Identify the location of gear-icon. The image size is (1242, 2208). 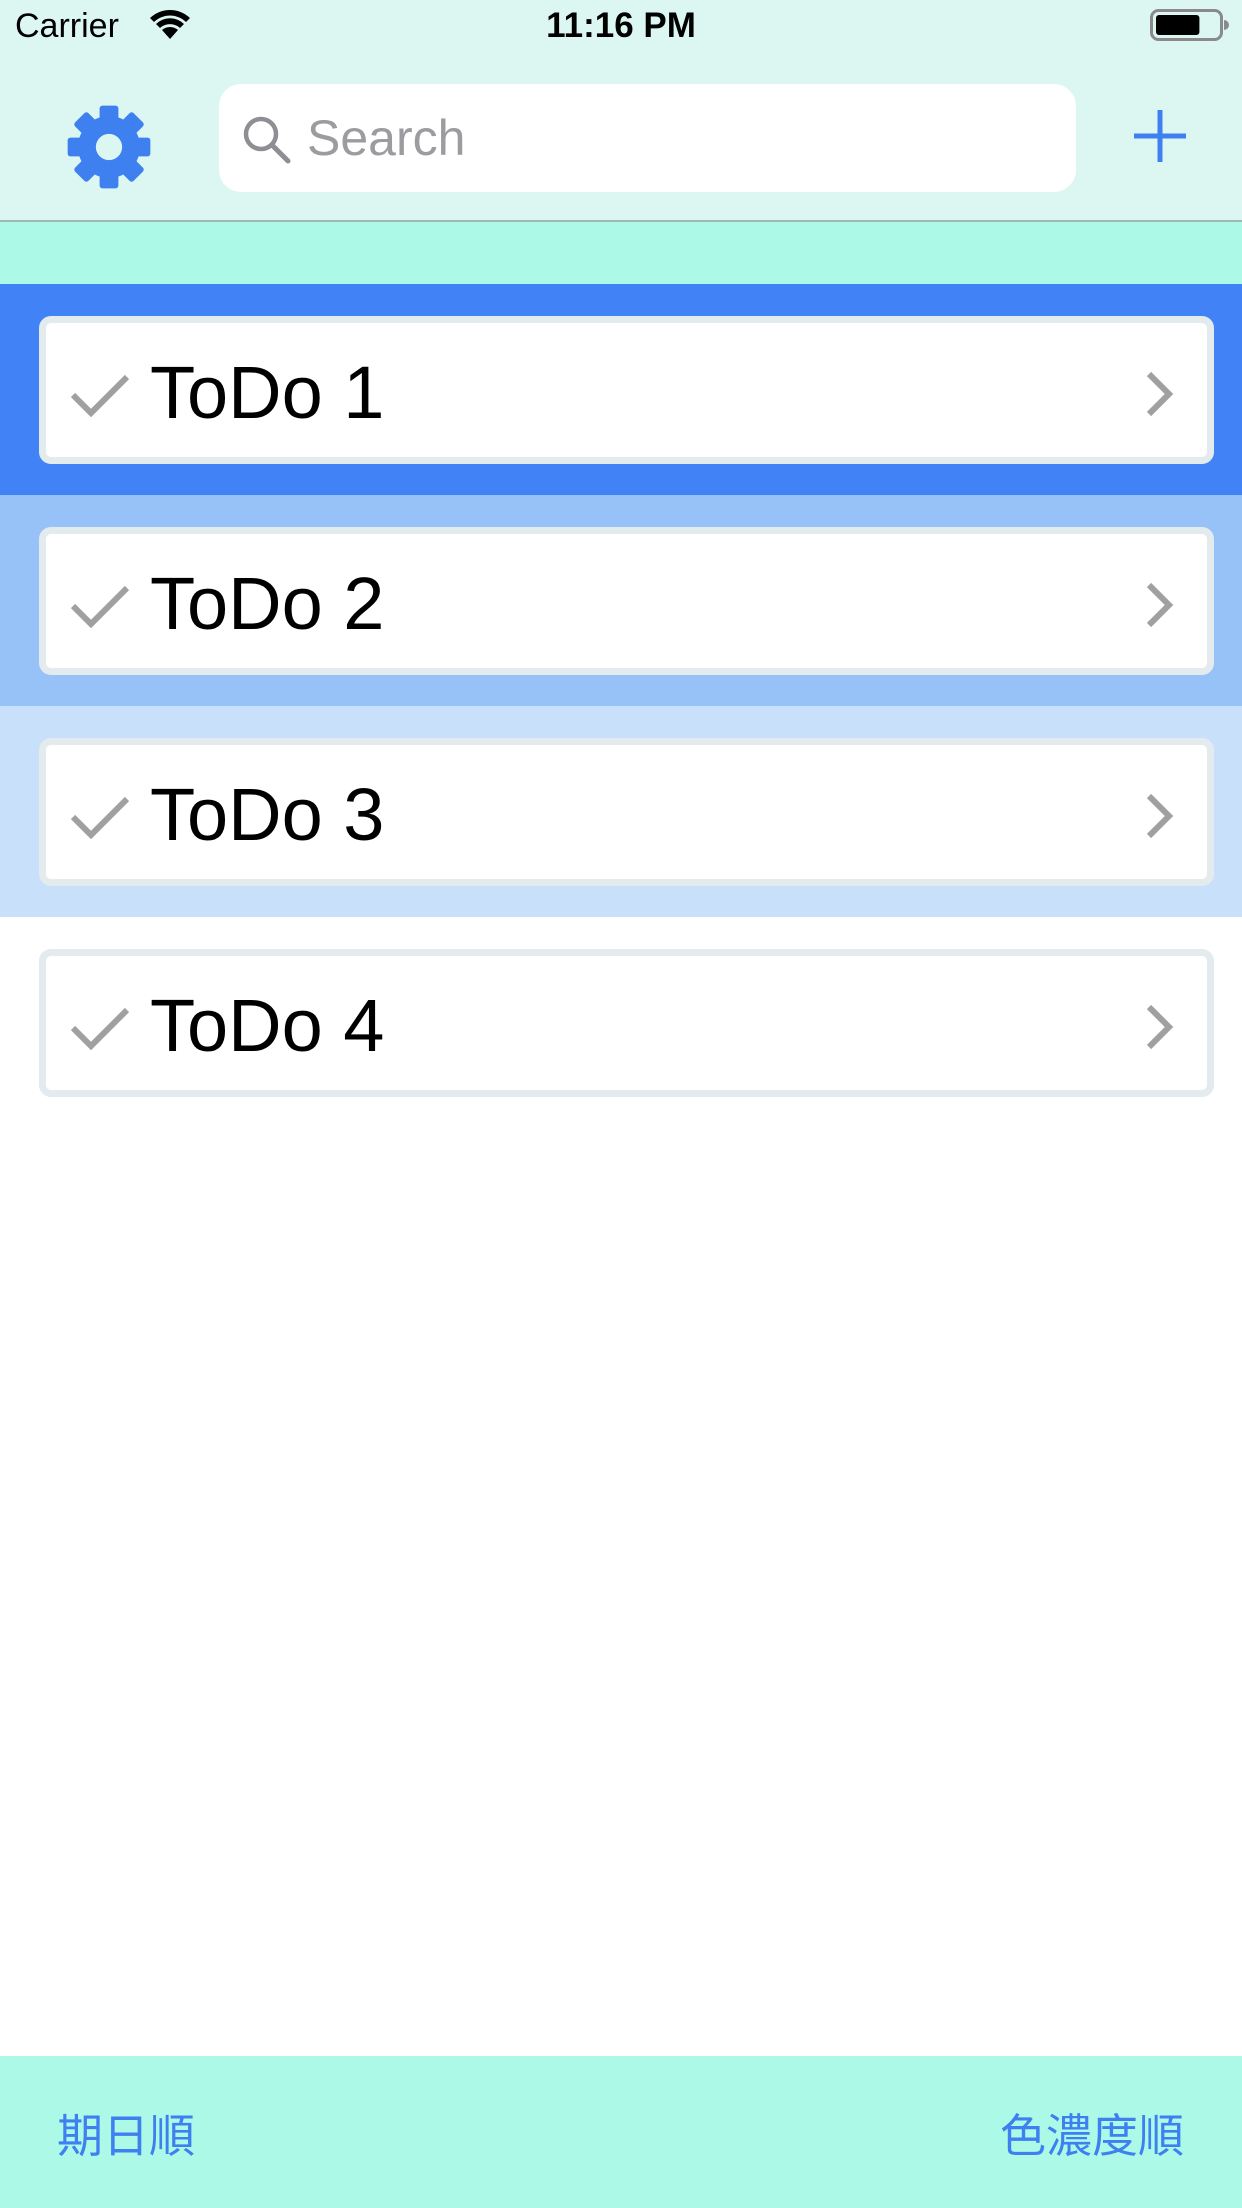
(109, 147).